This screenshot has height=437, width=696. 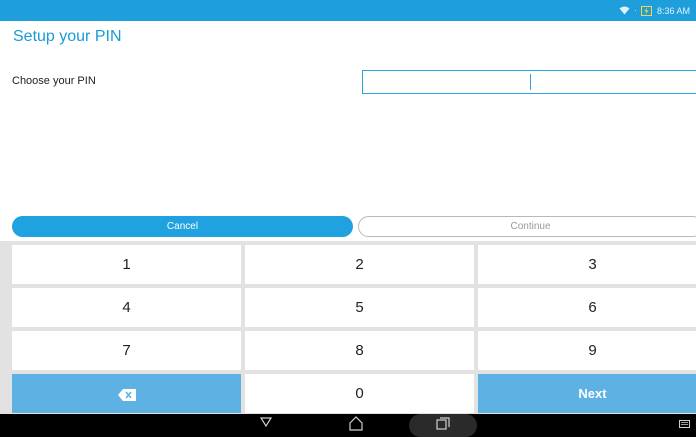 I want to click on status-time: 8:36 AM, so click(x=673, y=10).